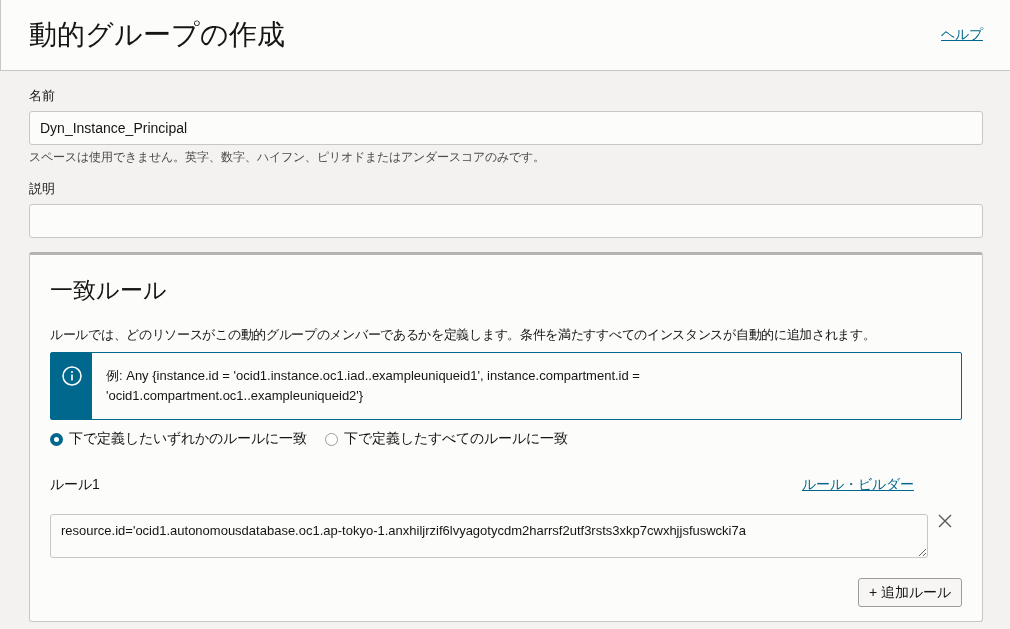 Image resolution: width=1010 pixels, height=629 pixels. What do you see at coordinates (157, 35) in the screenshot?
I see `page-title: 動的グループの作成` at bounding box center [157, 35].